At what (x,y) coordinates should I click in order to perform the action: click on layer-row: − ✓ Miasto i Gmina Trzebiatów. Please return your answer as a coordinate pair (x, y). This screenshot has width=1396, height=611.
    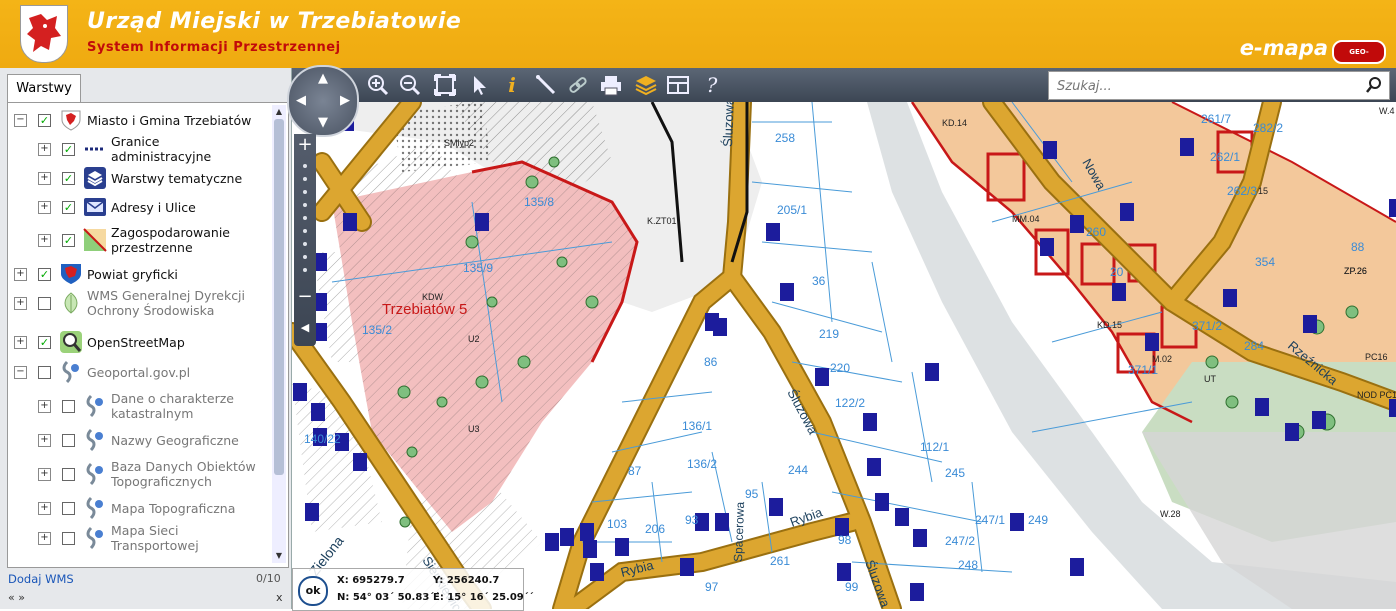
    Looking at the image, I should click on (132, 120).